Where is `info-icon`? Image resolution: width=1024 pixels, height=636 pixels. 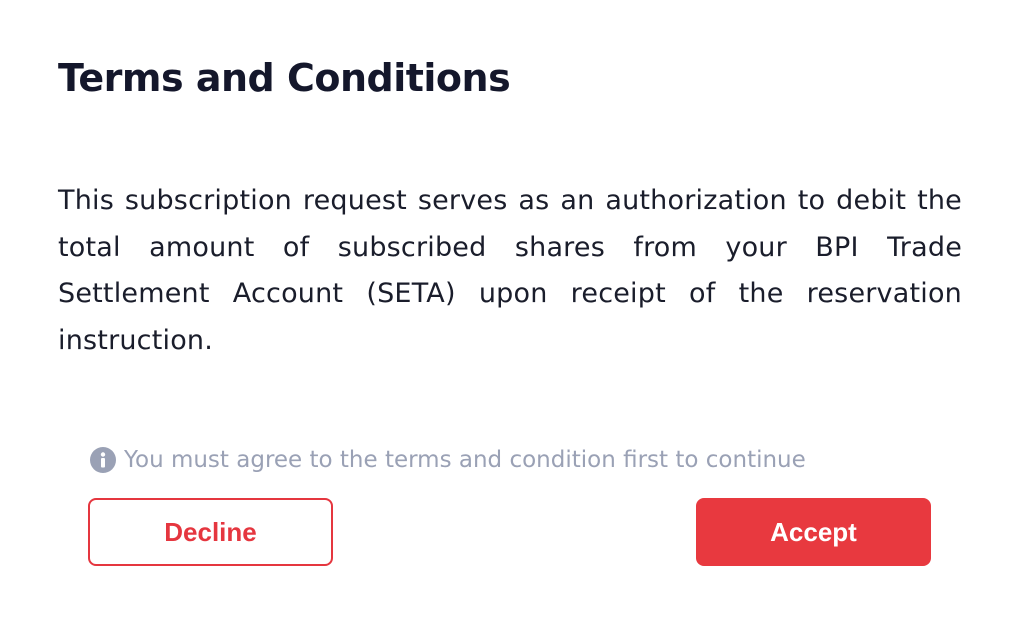
info-icon is located at coordinates (103, 460).